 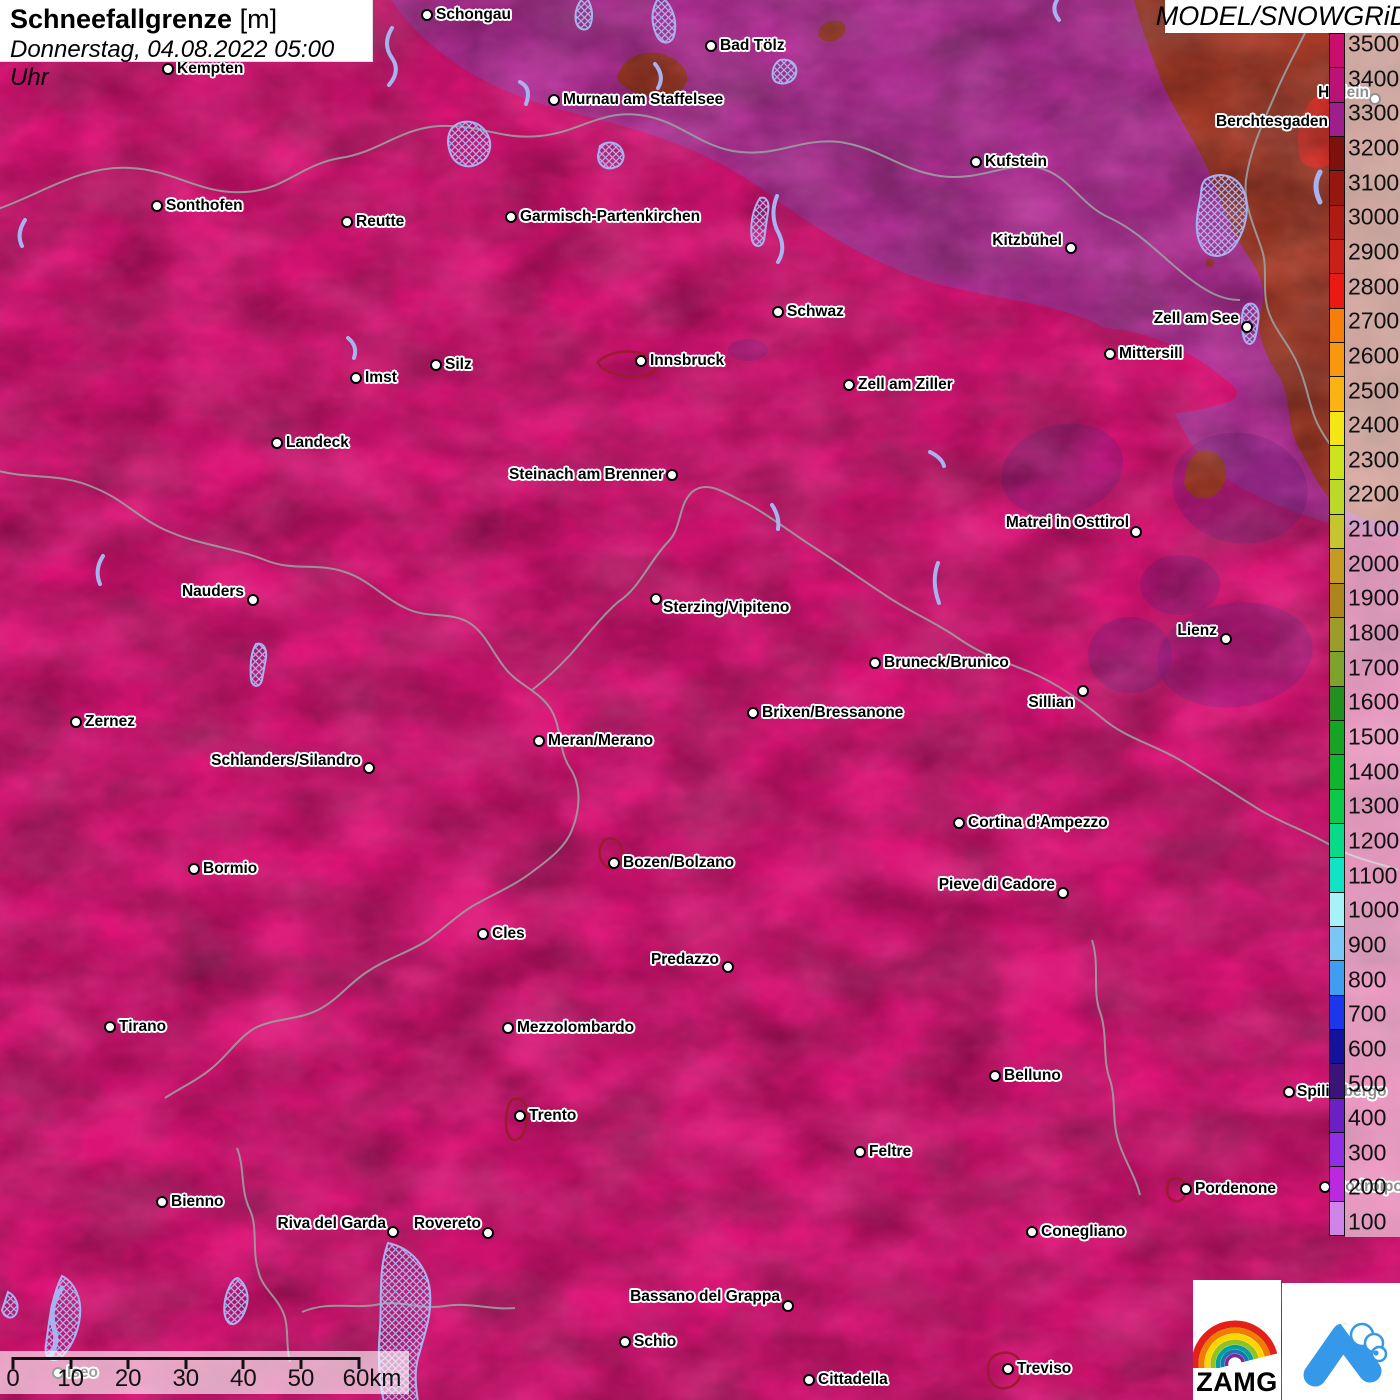 What do you see at coordinates (586, 474) in the screenshot?
I see `city-label: Steinach am Brenner` at bounding box center [586, 474].